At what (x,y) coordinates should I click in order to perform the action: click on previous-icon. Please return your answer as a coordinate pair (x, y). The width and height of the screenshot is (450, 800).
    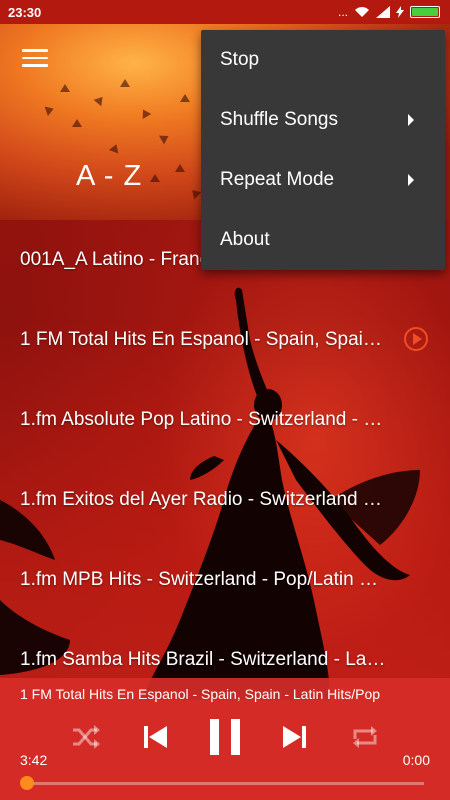
    Looking at the image, I should click on (155, 737).